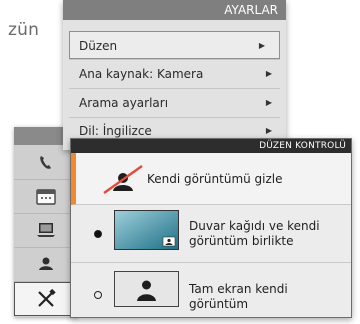  Describe the element at coordinates (219, 304) in the screenshot. I see `fullscreen-self-view-label-line2: görüntüm` at that location.